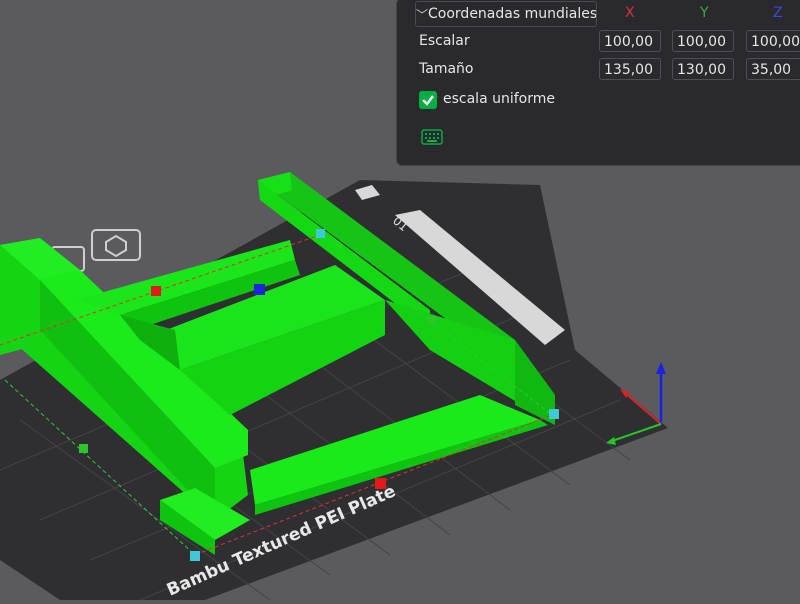 This screenshot has width=800, height=604. Describe the element at coordinates (446, 69) in the screenshot. I see `size-row-label: Tamaño` at that location.